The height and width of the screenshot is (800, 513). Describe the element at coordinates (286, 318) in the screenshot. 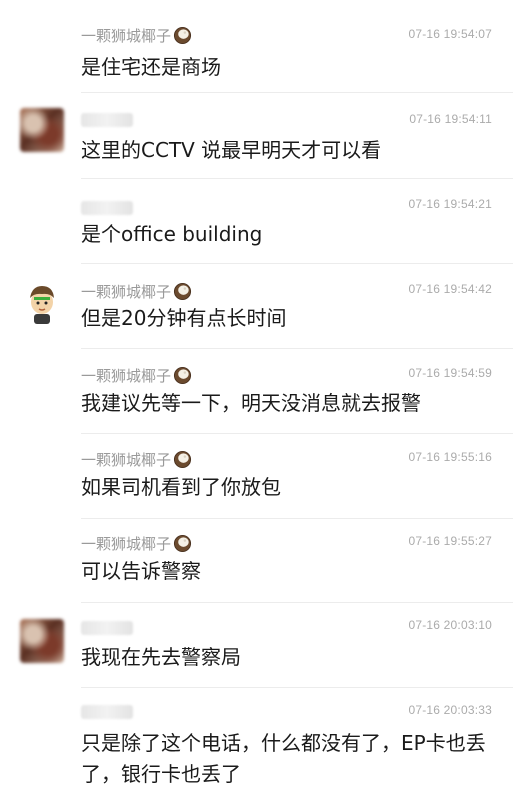

I see `message-text: 但是20分钟有点长时间` at that location.